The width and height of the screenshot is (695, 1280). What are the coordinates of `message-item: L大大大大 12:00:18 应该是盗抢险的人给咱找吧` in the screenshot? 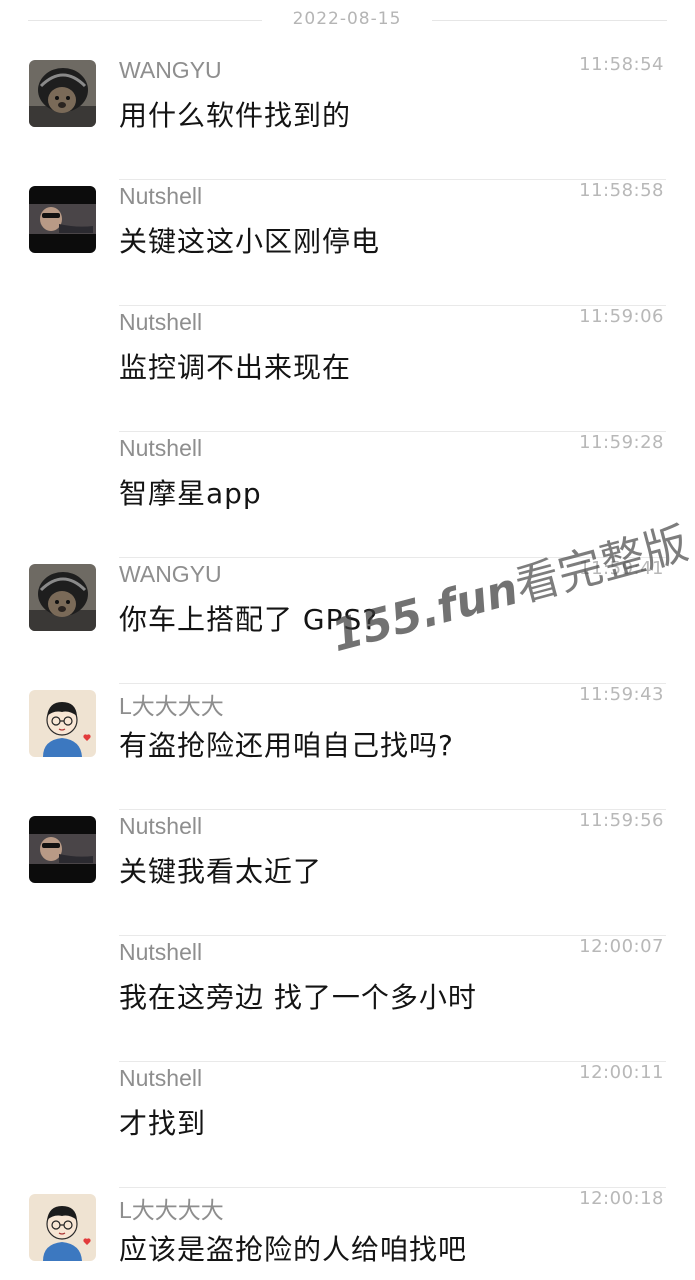 It's located at (347, 1234).